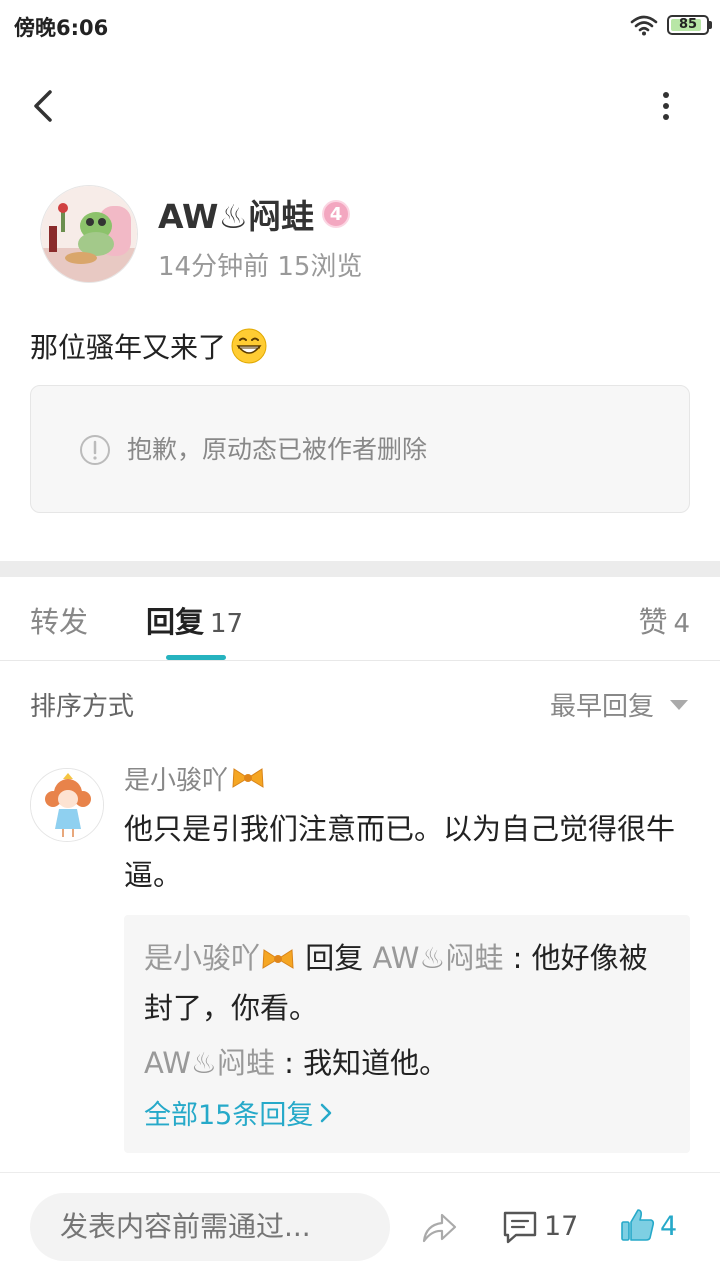 Image resolution: width=720 pixels, height=1280 pixels. I want to click on sort-label: 排序方式, so click(82, 707).